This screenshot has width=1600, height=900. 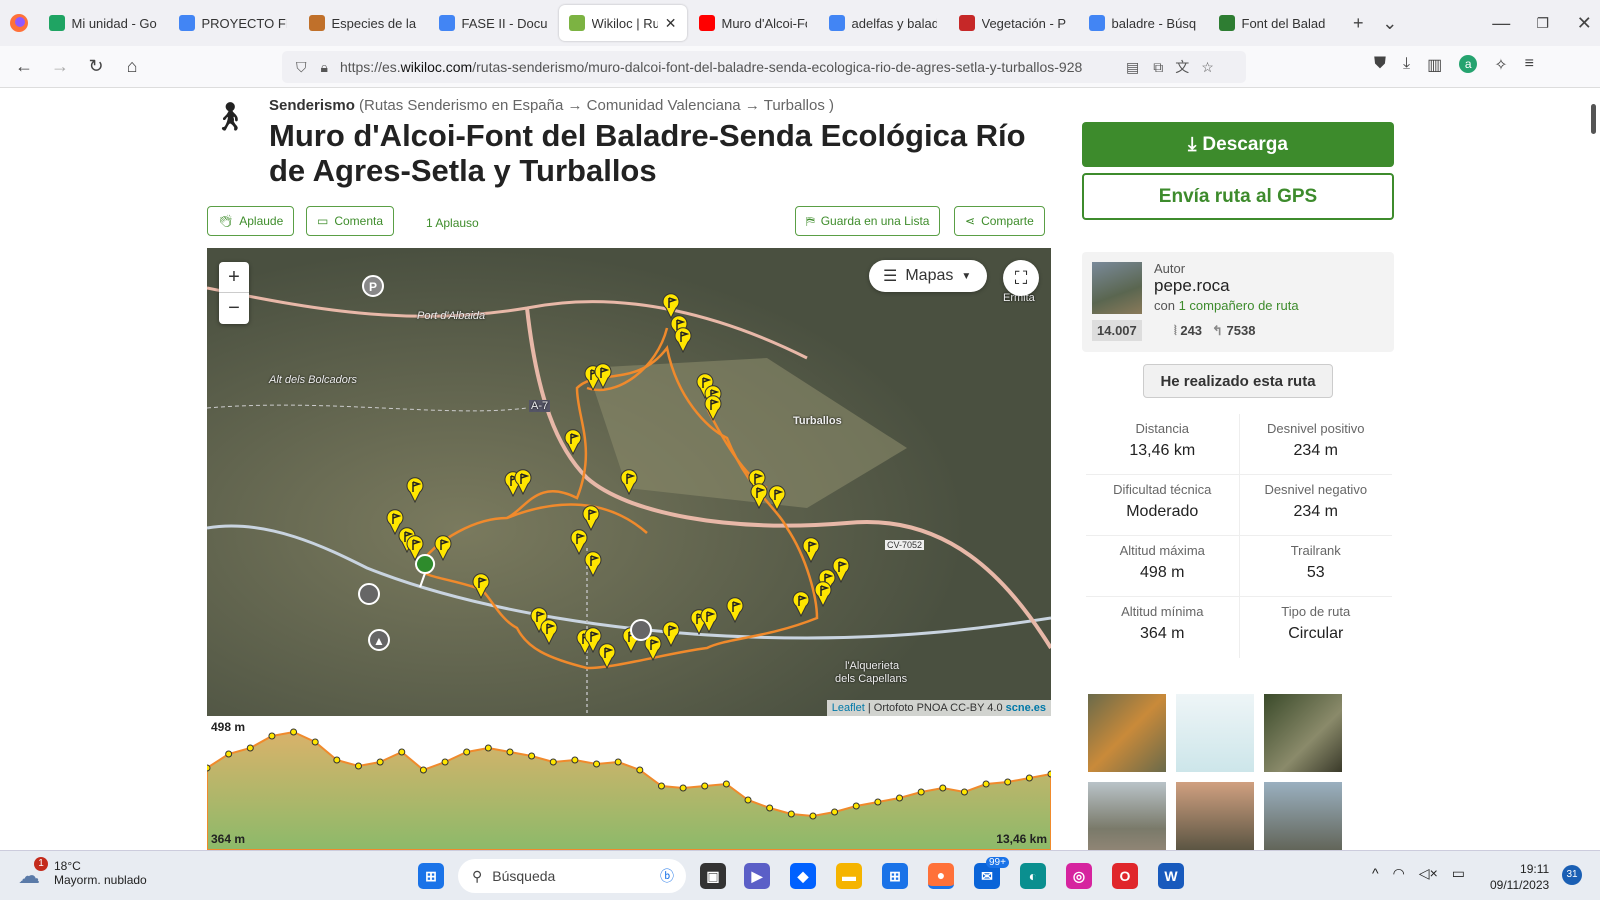 I want to click on browser-tab-8: baladre - Búsq, so click(x=1143, y=23).